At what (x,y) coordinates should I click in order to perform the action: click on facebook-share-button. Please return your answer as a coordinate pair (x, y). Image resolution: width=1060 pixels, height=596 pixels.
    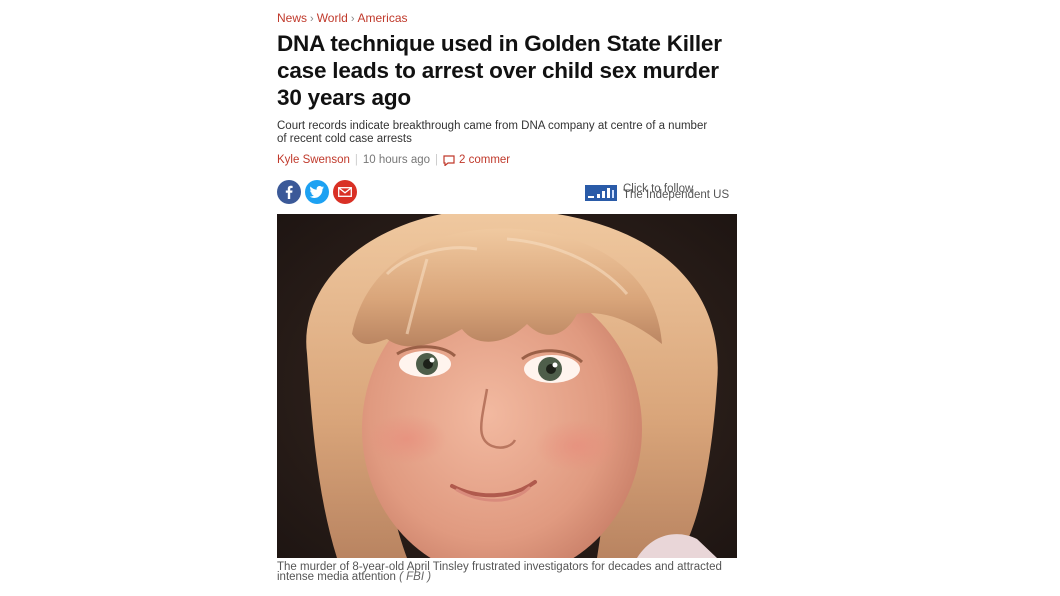
    Looking at the image, I should click on (289, 192).